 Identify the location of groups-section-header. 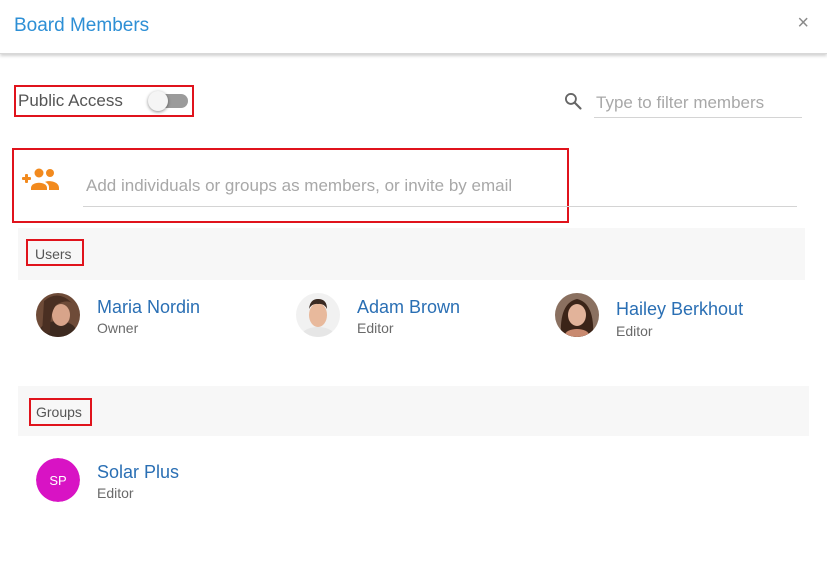
(413, 411).